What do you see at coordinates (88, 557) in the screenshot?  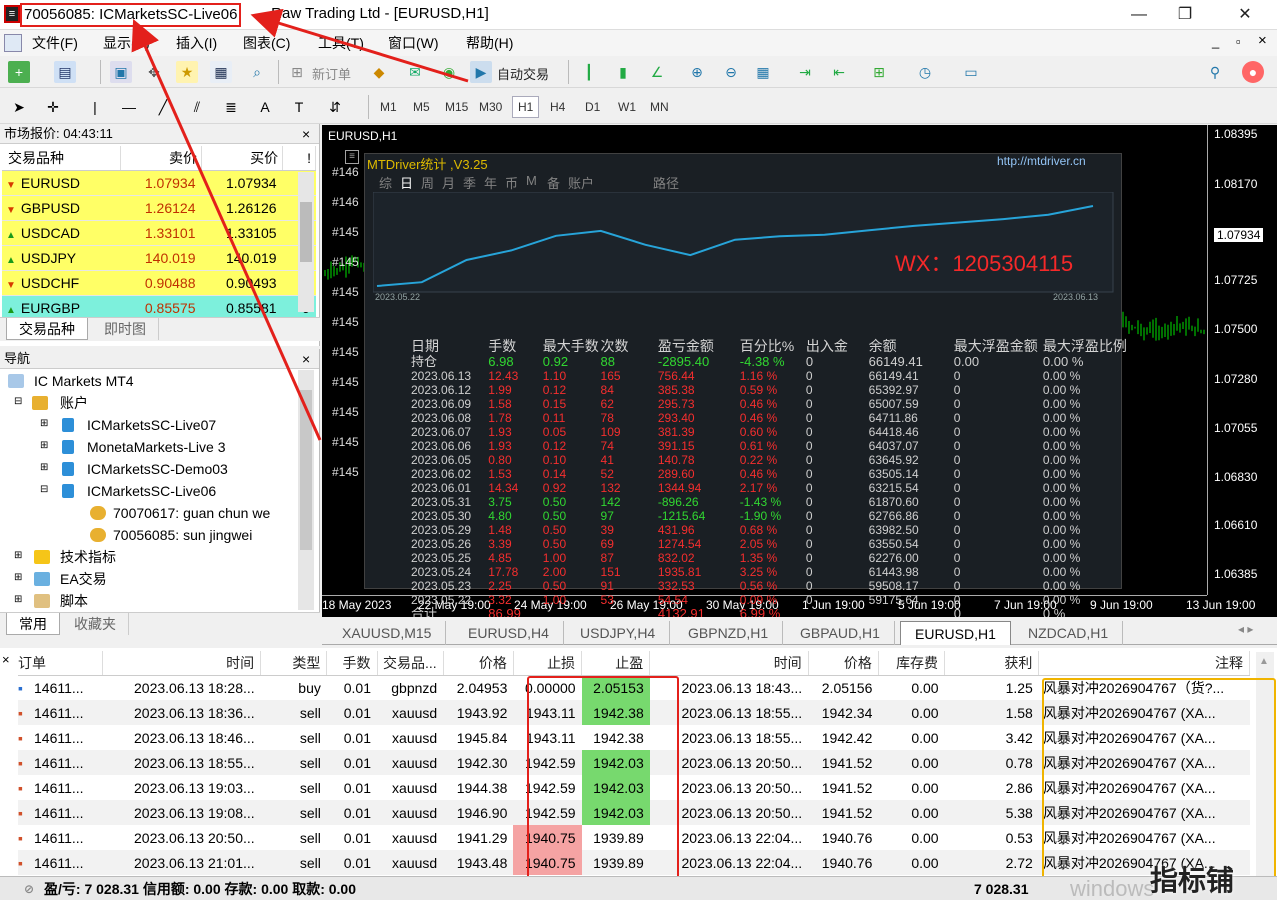 I see `tree-indicators: 技术指标` at bounding box center [88, 557].